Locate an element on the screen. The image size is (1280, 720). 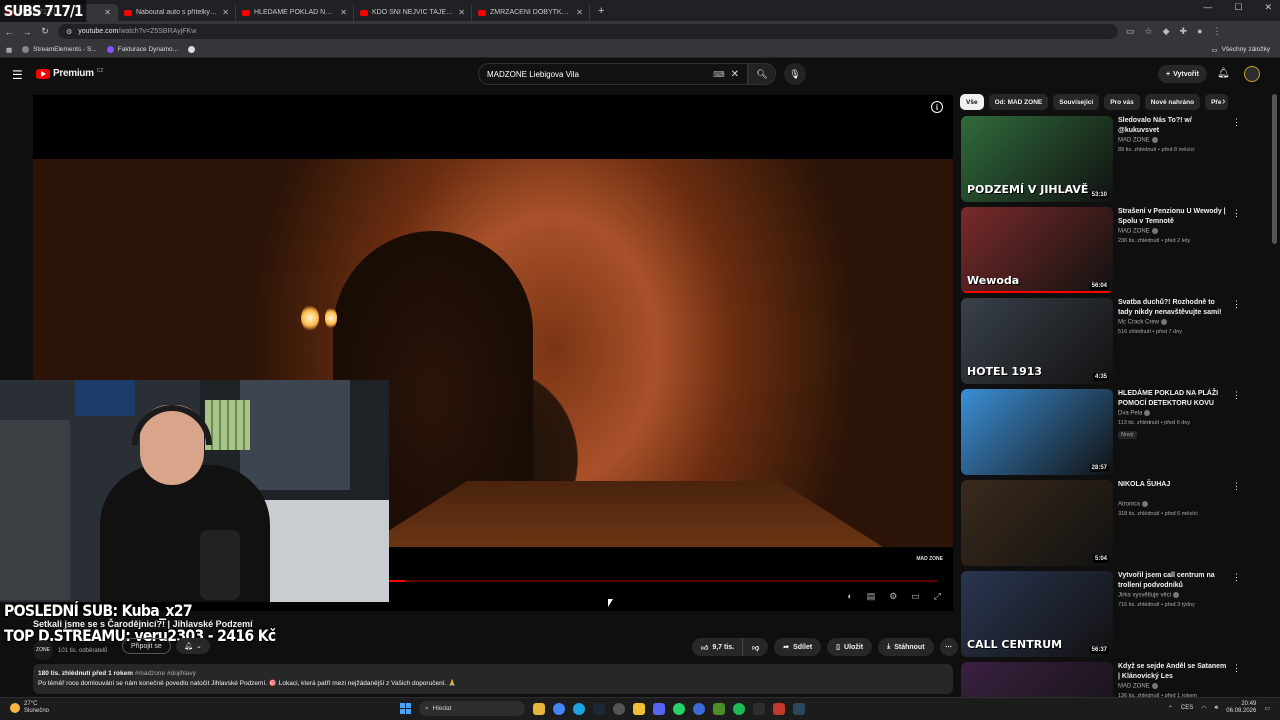
filter-chip: Vše is located at coordinates (972, 102).